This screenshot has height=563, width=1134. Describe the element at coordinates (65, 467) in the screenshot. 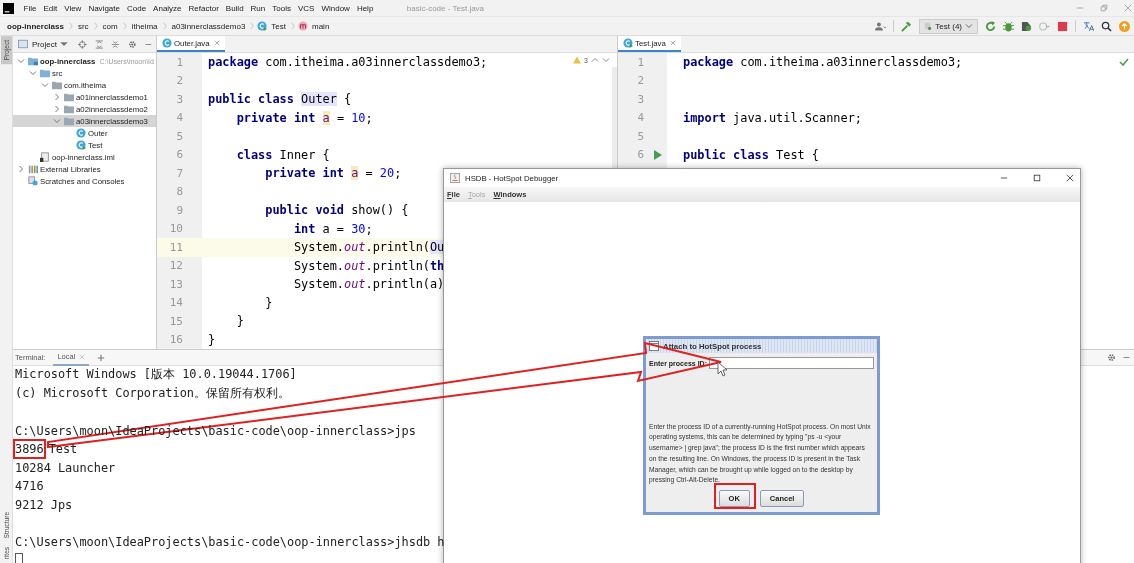

I see `terminal-line: 10284 Launcher` at that location.